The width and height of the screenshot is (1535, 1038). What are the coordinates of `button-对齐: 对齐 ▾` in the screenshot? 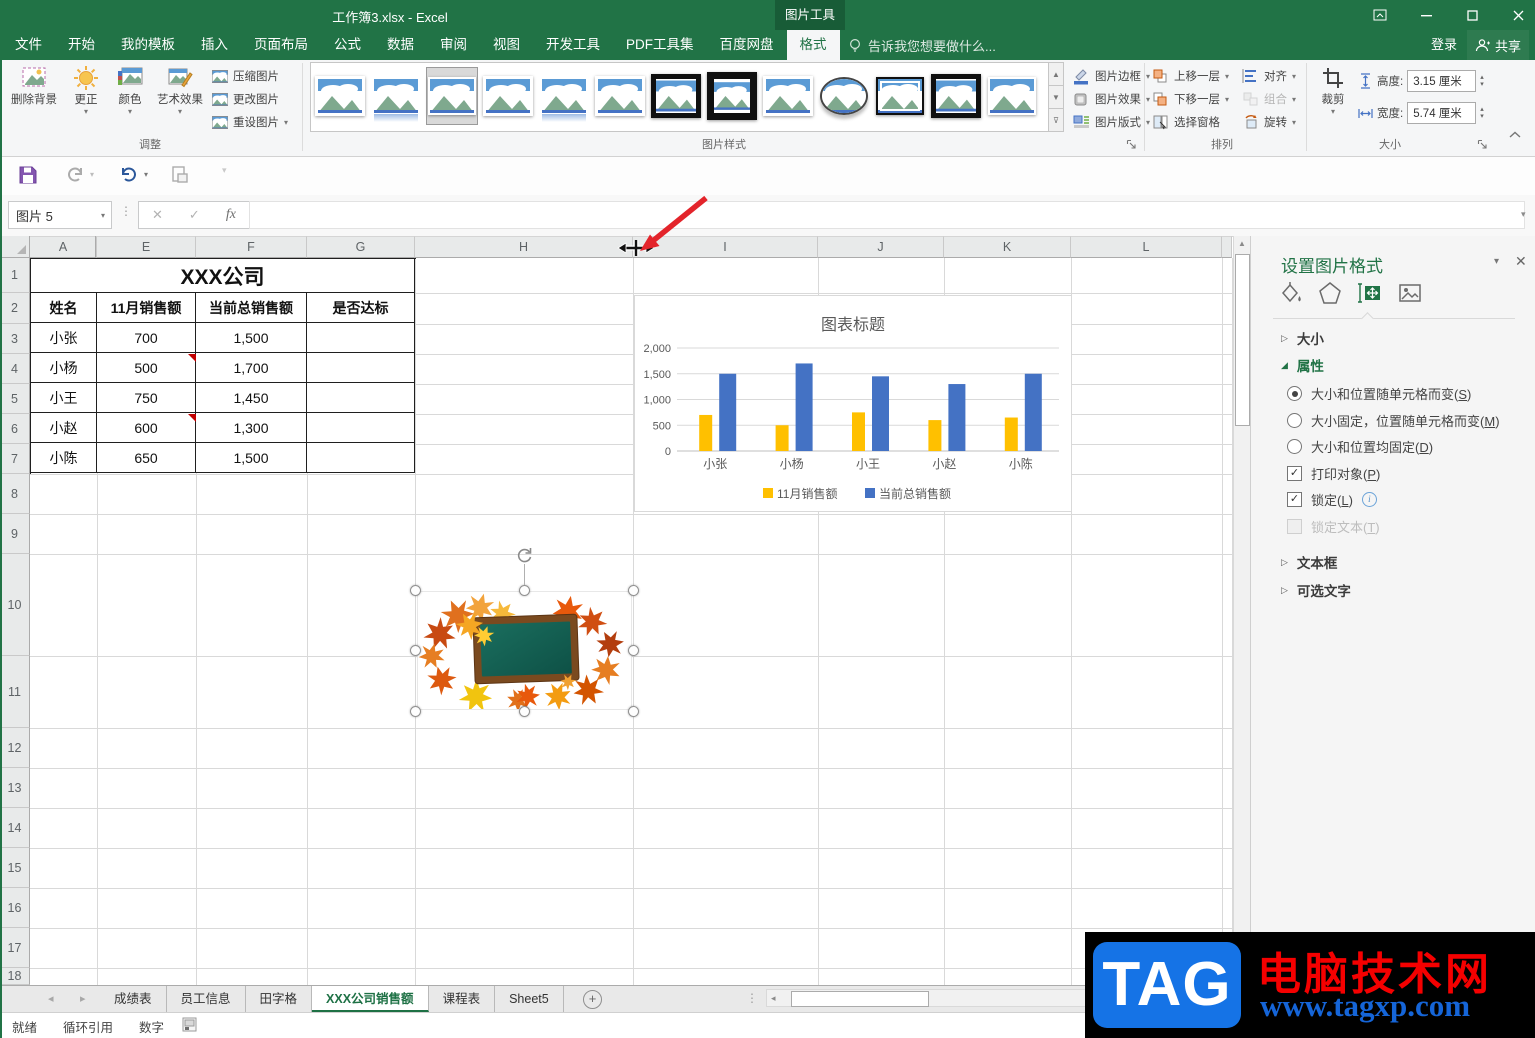 It's located at (1269, 76).